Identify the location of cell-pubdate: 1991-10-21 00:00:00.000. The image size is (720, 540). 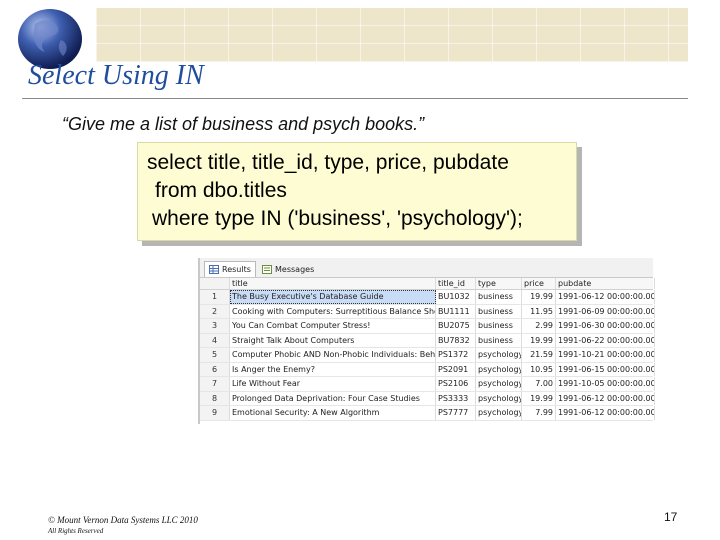
(605, 355).